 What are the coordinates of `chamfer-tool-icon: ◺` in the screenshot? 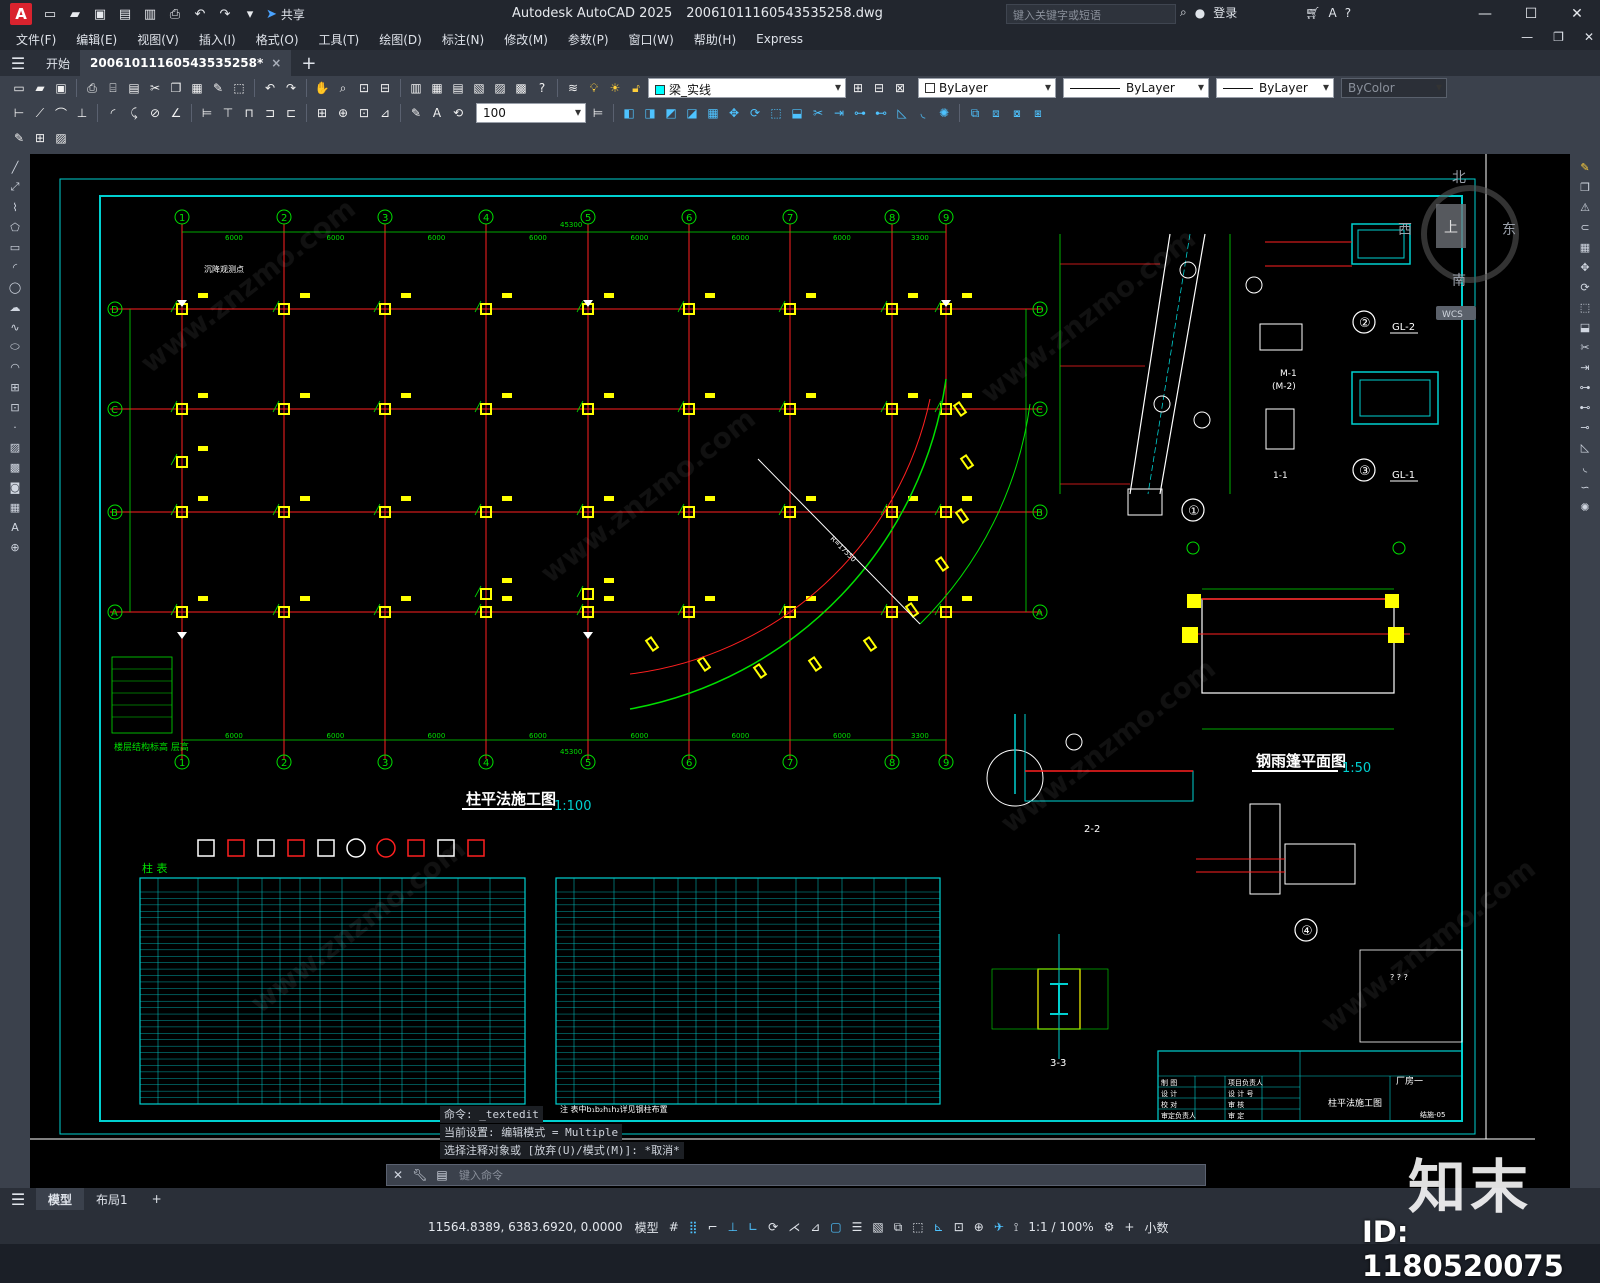 It's located at (1585, 447).